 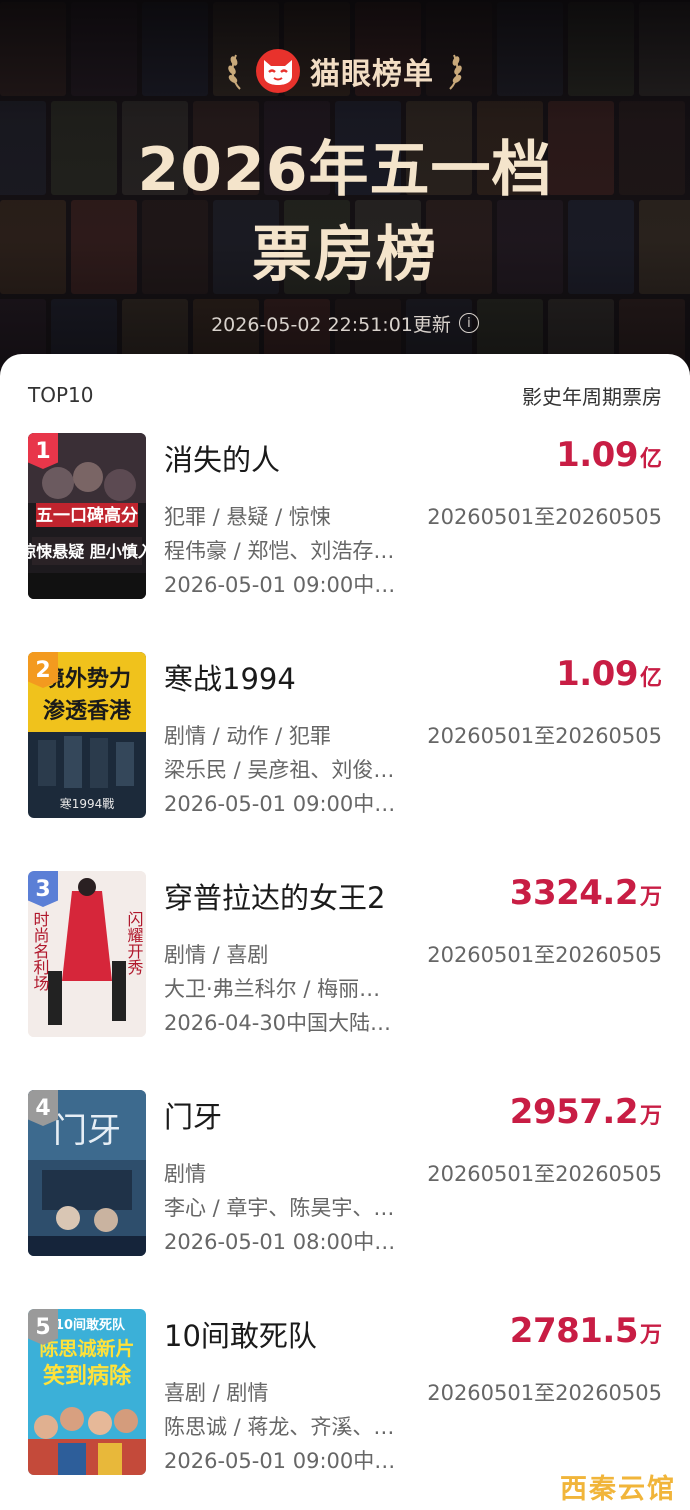 What do you see at coordinates (87, 1131) in the screenshot?
I see `poster-text: 门牙` at bounding box center [87, 1131].